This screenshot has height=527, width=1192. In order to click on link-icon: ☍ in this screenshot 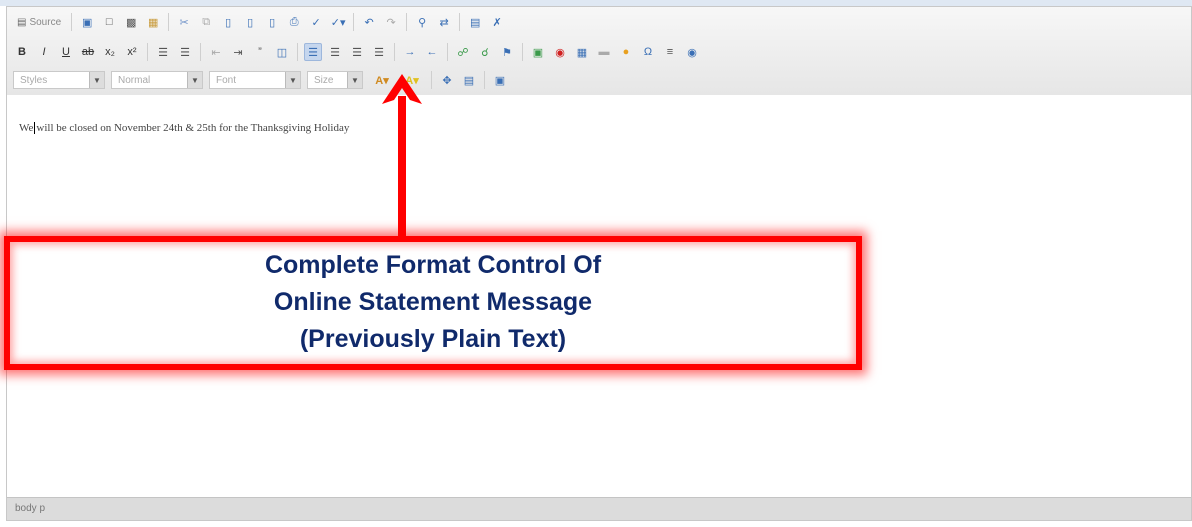, I will do `click(463, 52)`.